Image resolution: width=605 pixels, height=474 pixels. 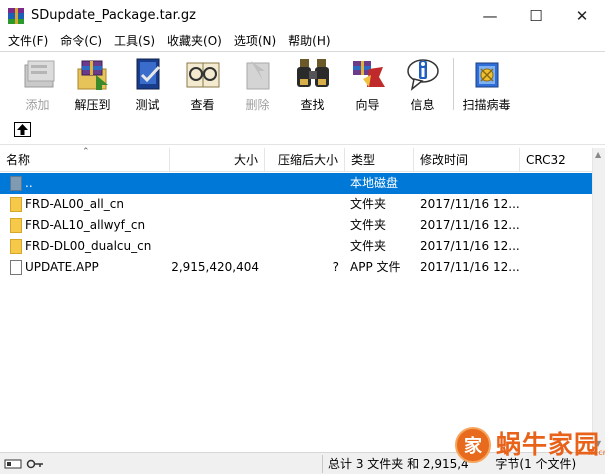 What do you see at coordinates (34, 464) in the screenshot?
I see `key-icon` at bounding box center [34, 464].